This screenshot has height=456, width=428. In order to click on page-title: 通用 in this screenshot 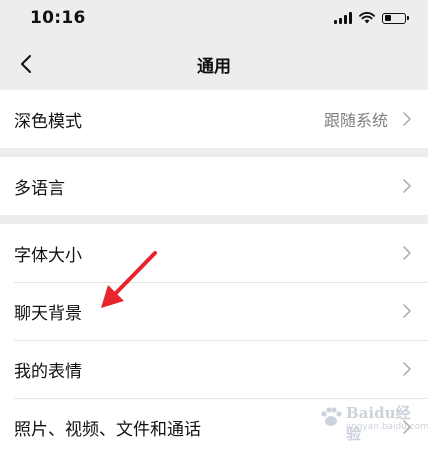, I will do `click(214, 67)`.